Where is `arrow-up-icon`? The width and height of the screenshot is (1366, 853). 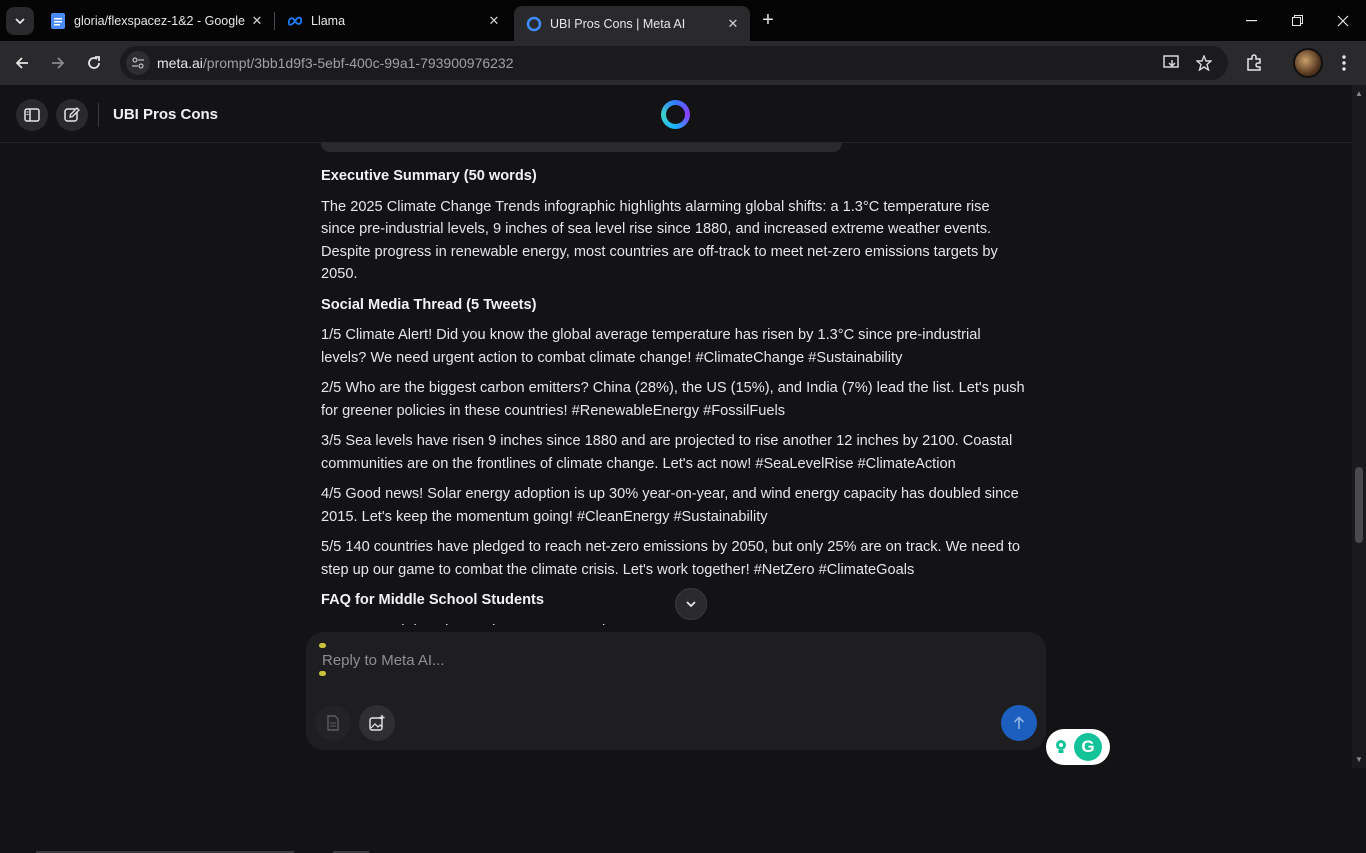 arrow-up-icon is located at coordinates (1019, 722).